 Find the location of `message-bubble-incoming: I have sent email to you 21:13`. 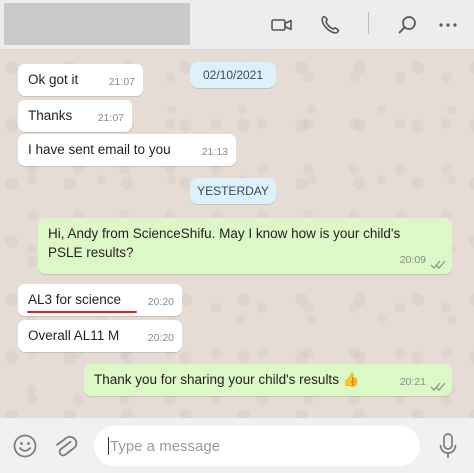

message-bubble-incoming: I have sent email to you 21:13 is located at coordinates (127, 150).